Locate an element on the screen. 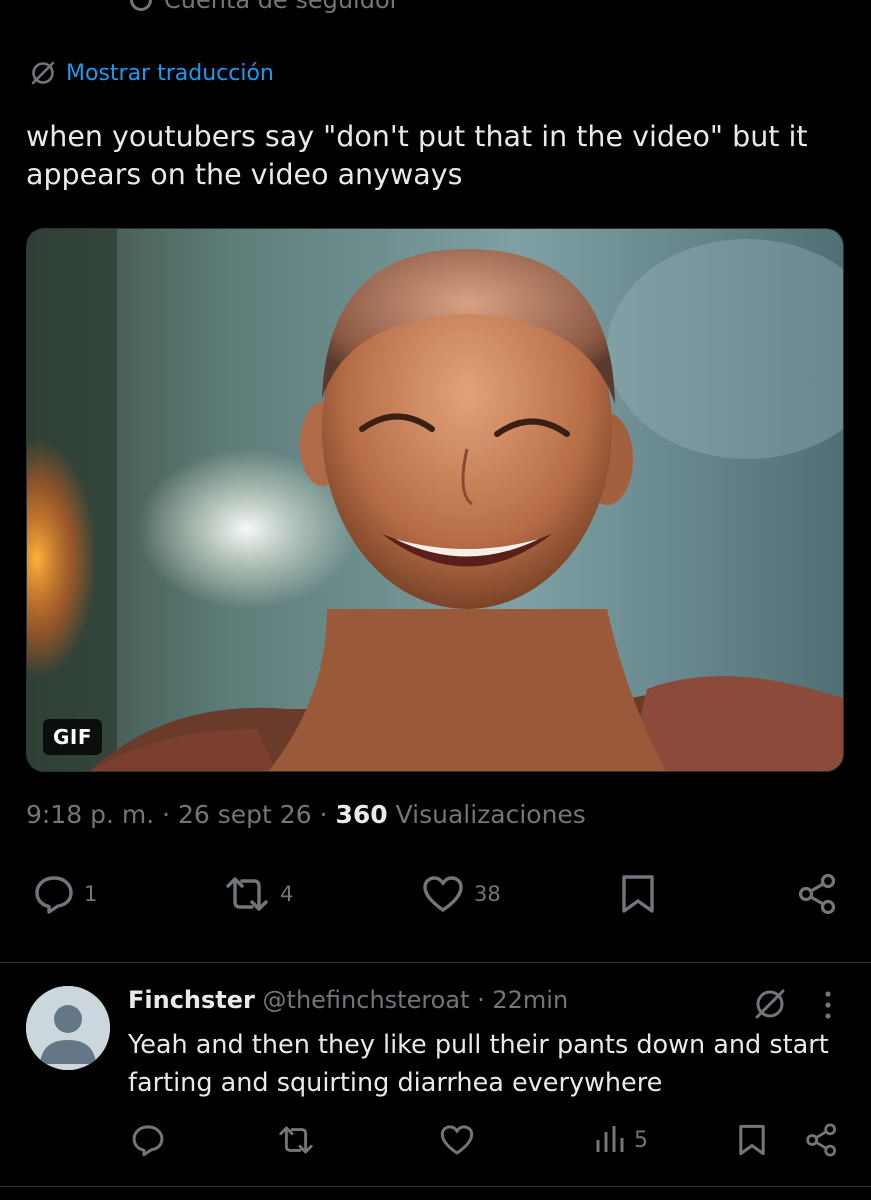 The image size is (871, 1200). bookmark-button is located at coordinates (638, 894).